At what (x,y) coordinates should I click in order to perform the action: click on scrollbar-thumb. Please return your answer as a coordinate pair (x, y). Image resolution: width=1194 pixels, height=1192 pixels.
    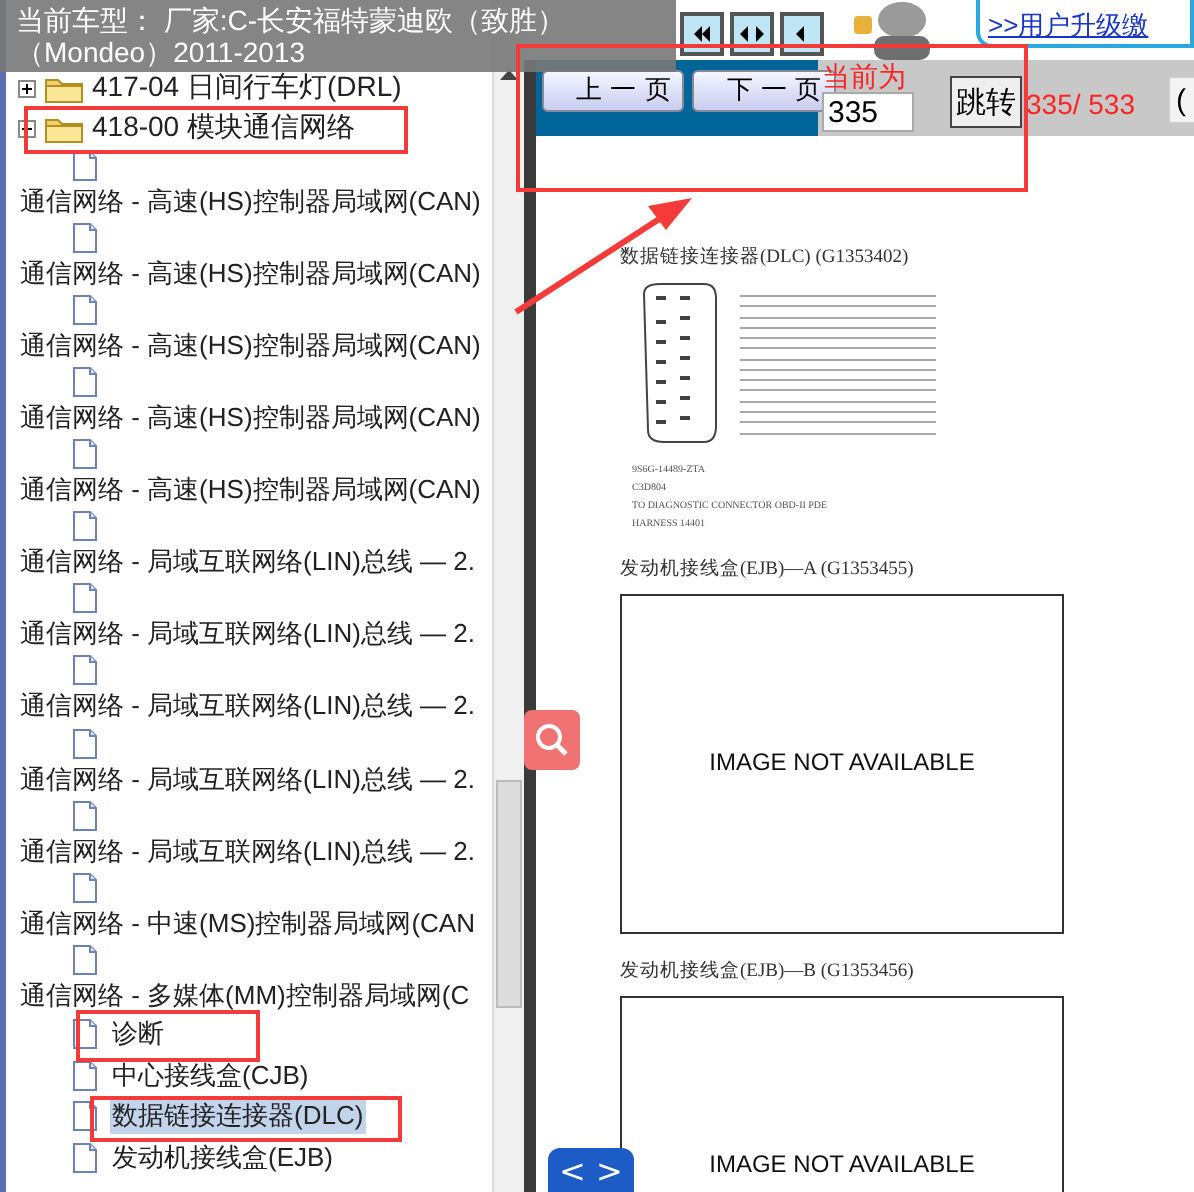
    Looking at the image, I should click on (509, 894).